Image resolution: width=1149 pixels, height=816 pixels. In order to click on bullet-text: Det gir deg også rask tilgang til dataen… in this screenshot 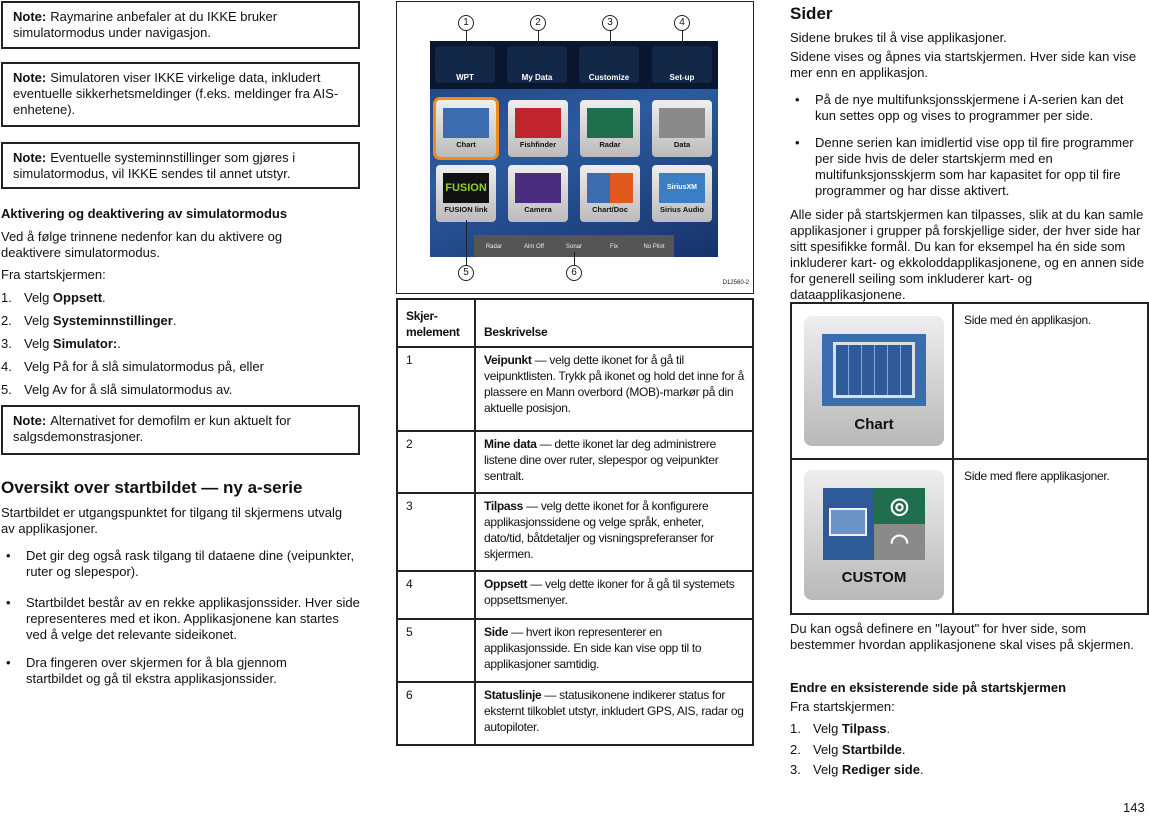, I will do `click(190, 563)`.